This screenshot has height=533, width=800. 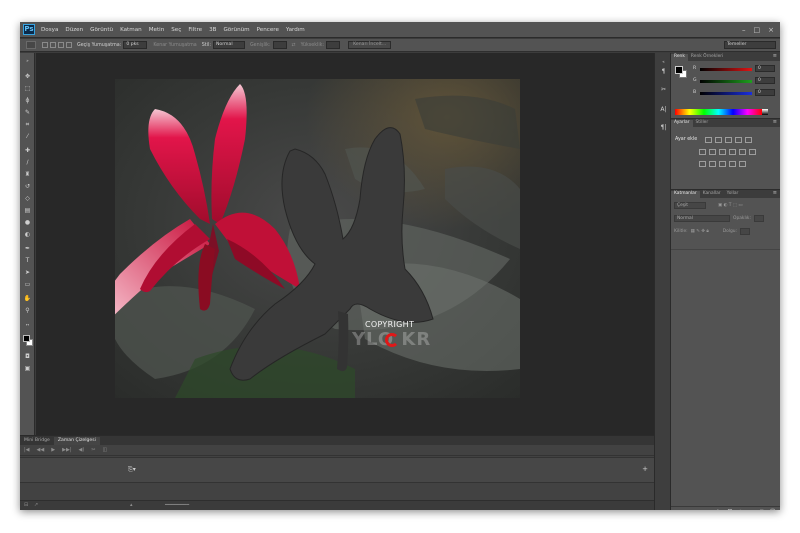 I want to click on color-balance-icon, so click(x=722, y=152).